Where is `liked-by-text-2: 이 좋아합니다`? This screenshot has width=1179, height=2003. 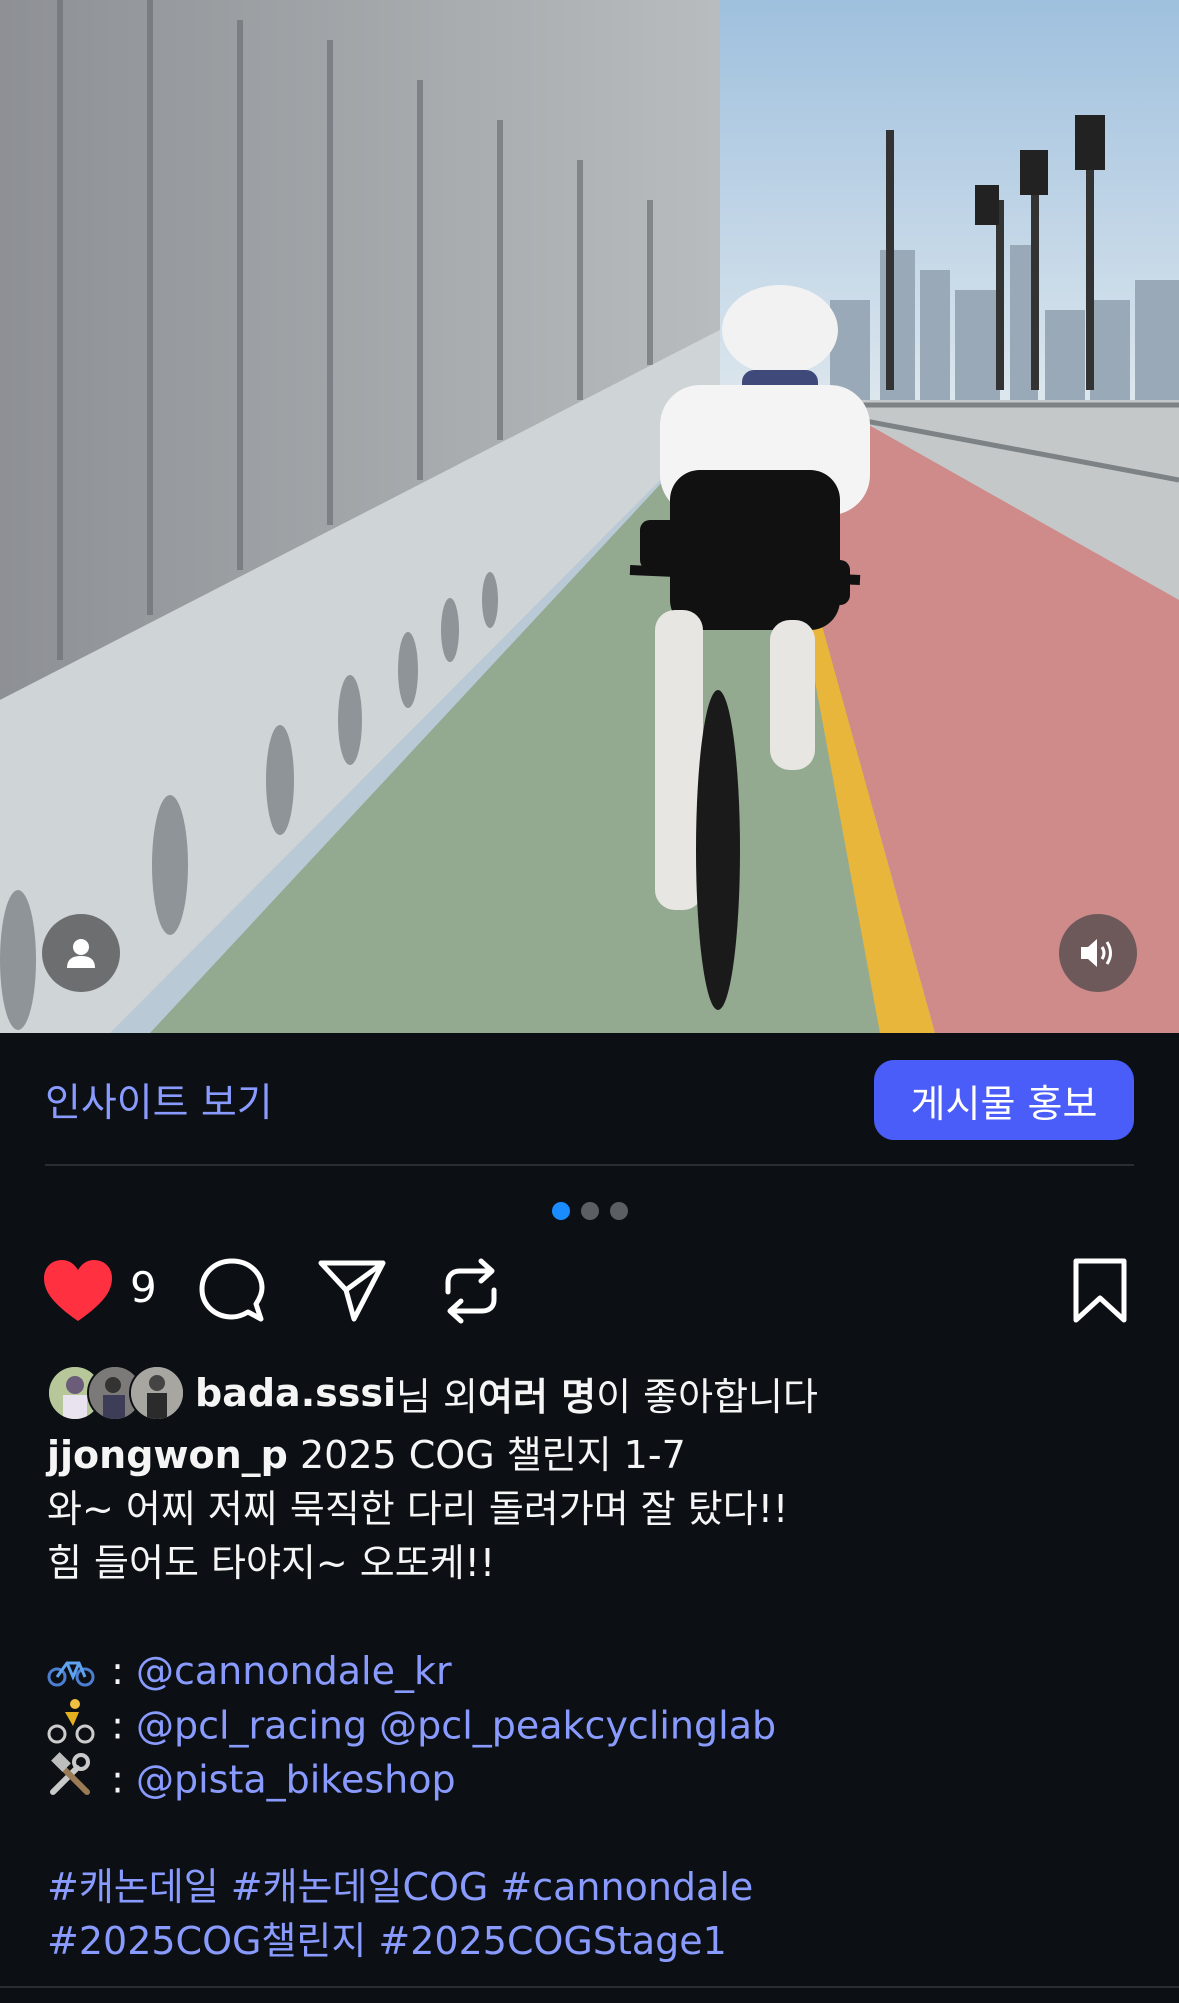 liked-by-text-2: 이 좋아합니다 is located at coordinates (707, 1396).